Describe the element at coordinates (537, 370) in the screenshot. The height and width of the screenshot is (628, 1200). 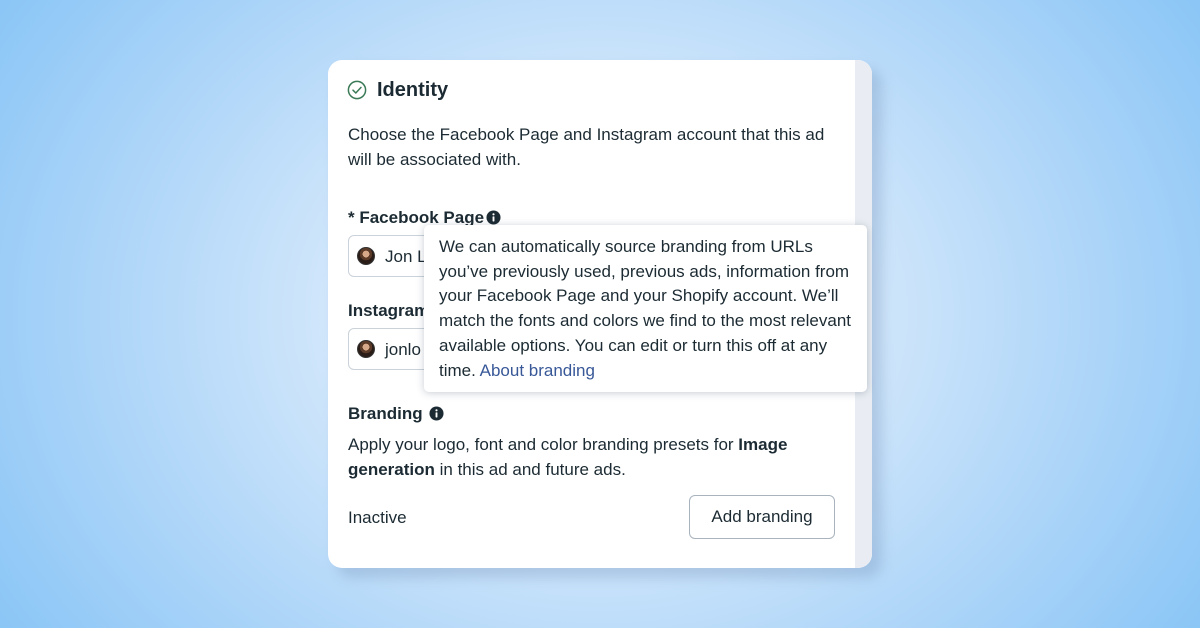
I see `about-branding-link: About branding` at that location.